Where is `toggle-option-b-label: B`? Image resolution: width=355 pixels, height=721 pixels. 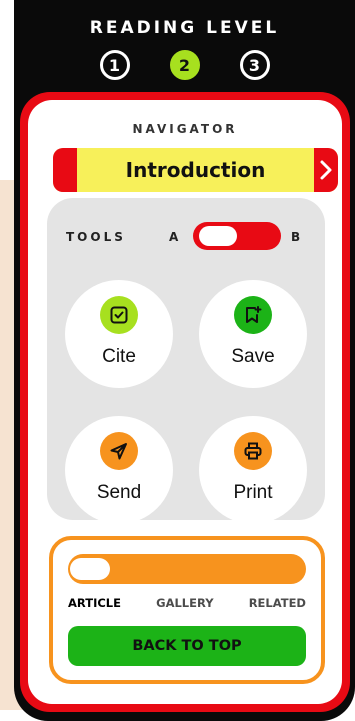
toggle-option-b-label: B is located at coordinates (296, 237).